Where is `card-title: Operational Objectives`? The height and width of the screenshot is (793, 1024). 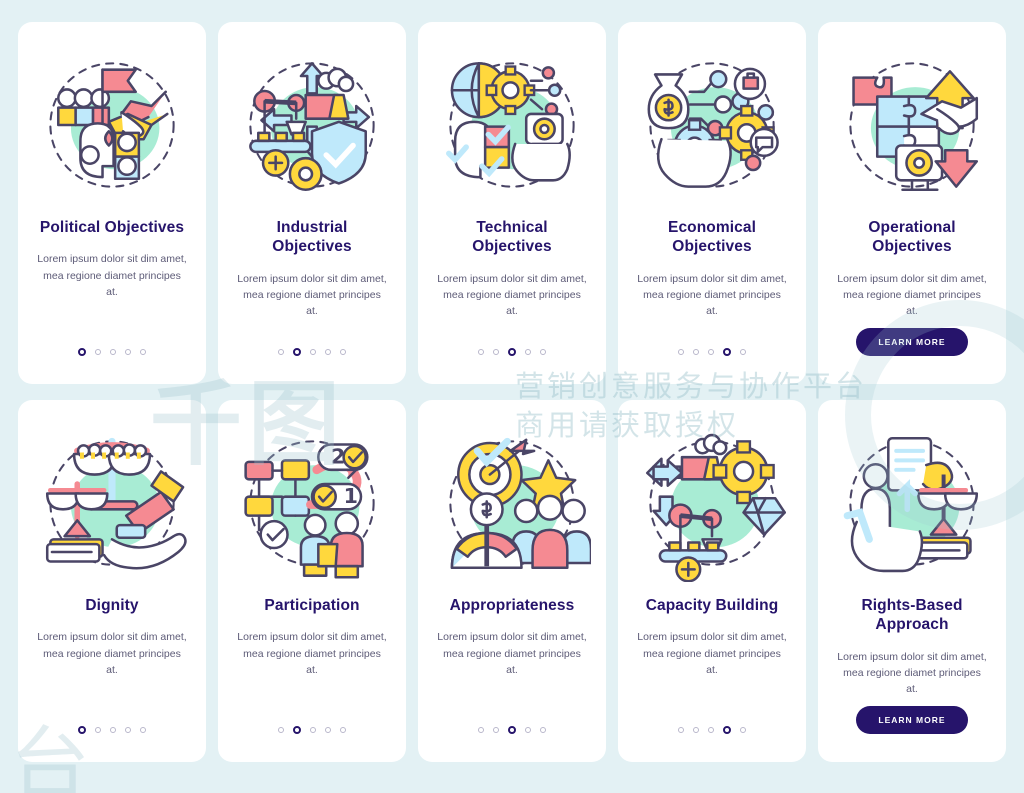 card-title: Operational Objectives is located at coordinates (912, 237).